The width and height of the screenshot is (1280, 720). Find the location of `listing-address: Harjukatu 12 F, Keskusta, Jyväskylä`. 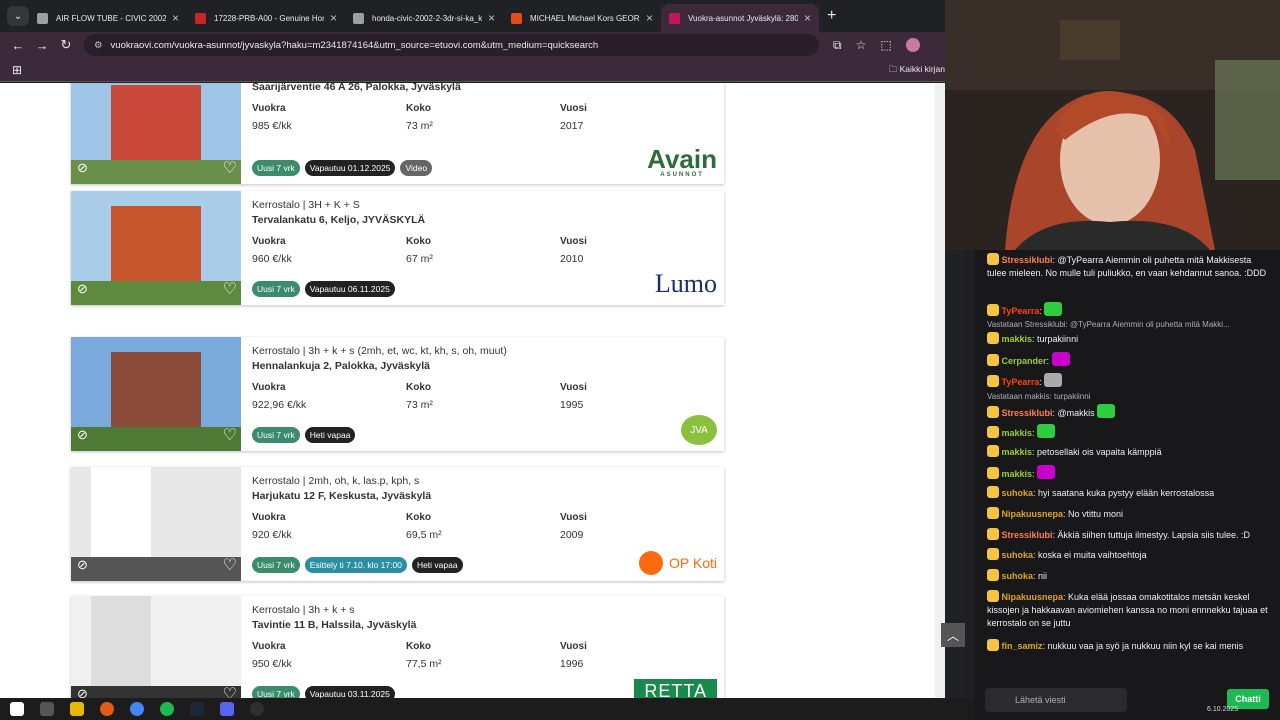

listing-address: Harjukatu 12 F, Keskusta, Jyväskylä is located at coordinates (483, 496).